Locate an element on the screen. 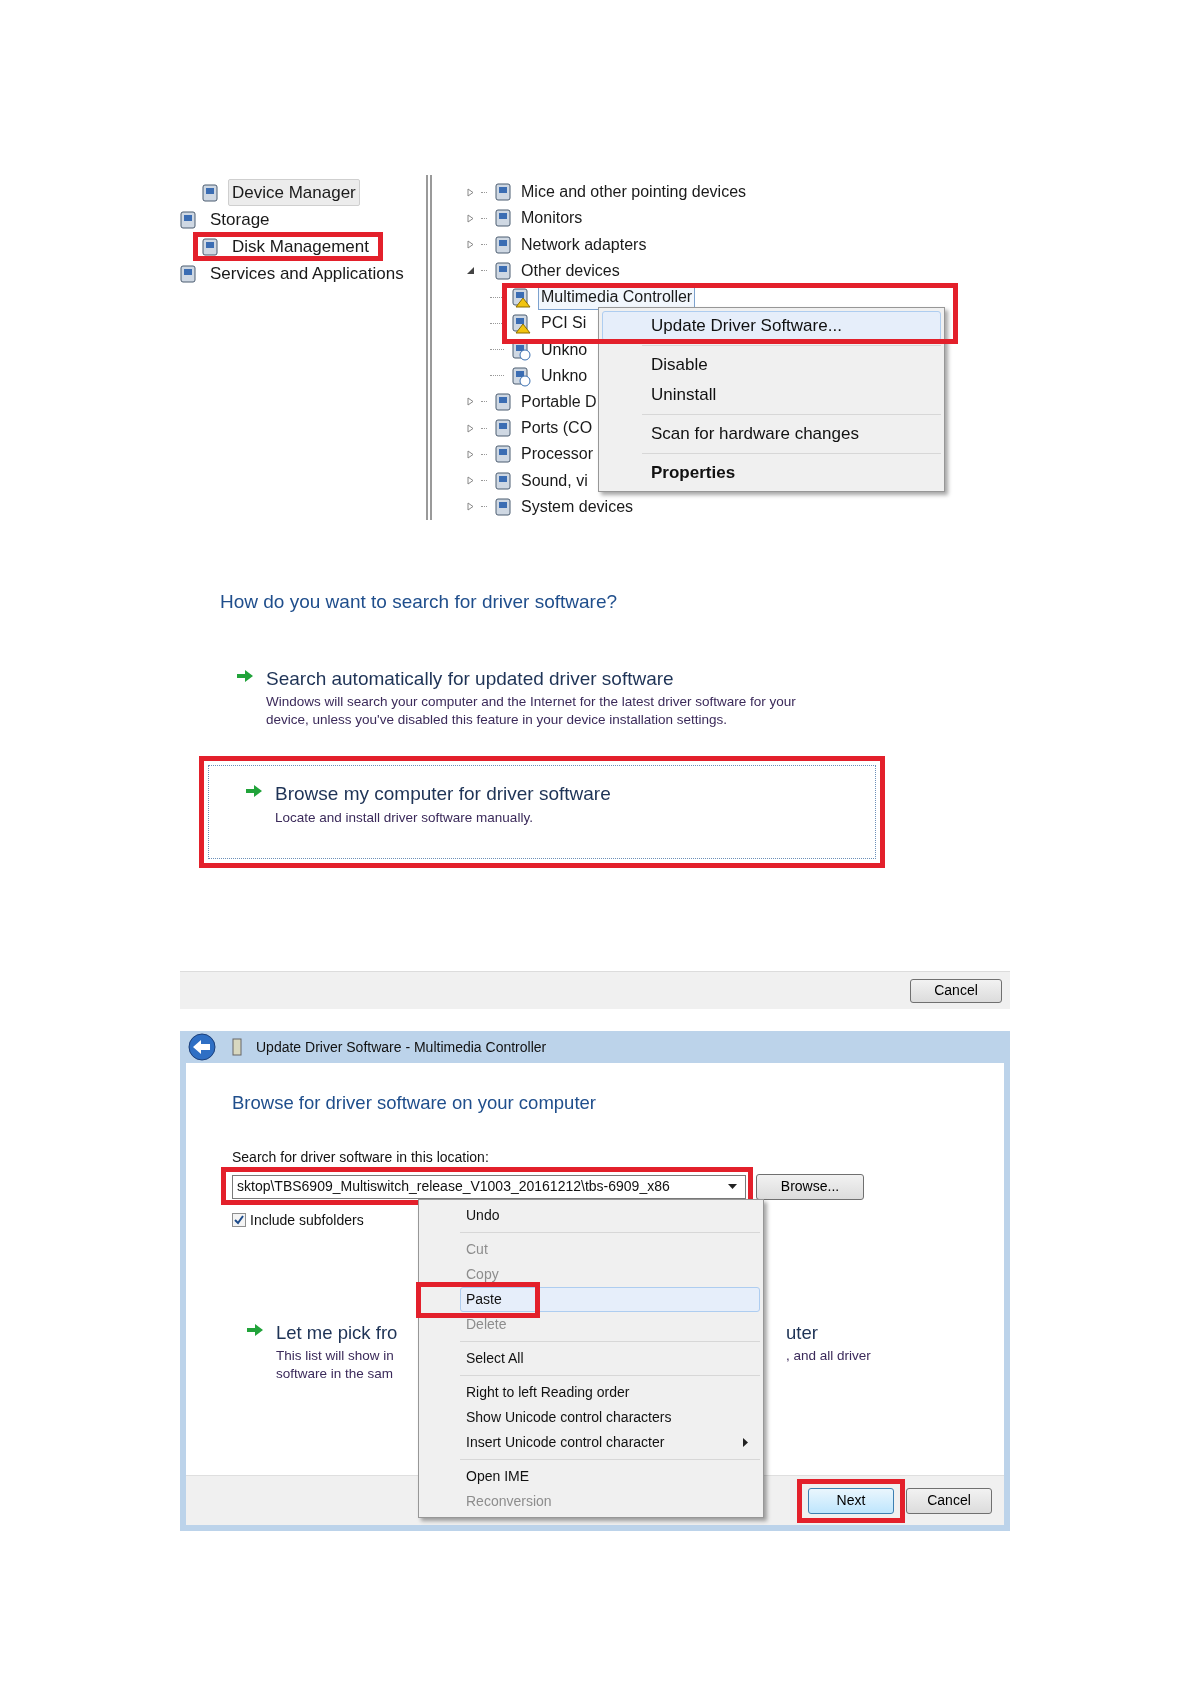 Image resolution: width=1192 pixels, height=1685 pixels. checkbox is located at coordinates (239, 1220).